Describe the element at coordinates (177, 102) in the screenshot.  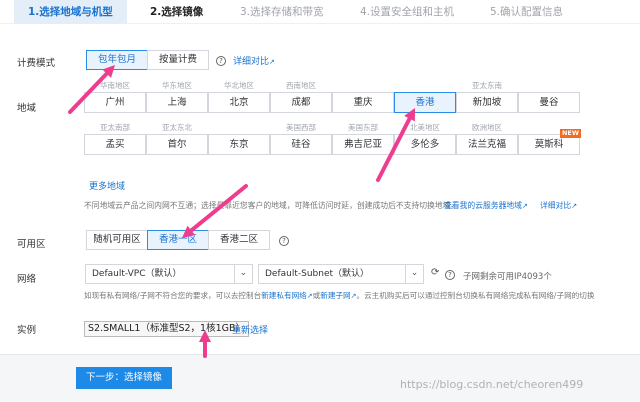
I see `region-city-button: 上海` at that location.